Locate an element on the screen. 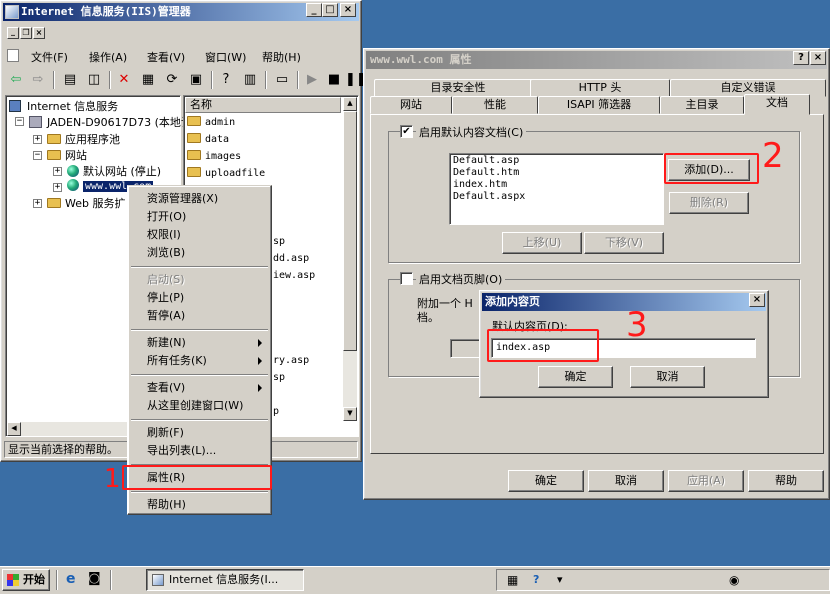 This screenshot has height=594, width=830. default-doc-item: Default.htm is located at coordinates (486, 172).